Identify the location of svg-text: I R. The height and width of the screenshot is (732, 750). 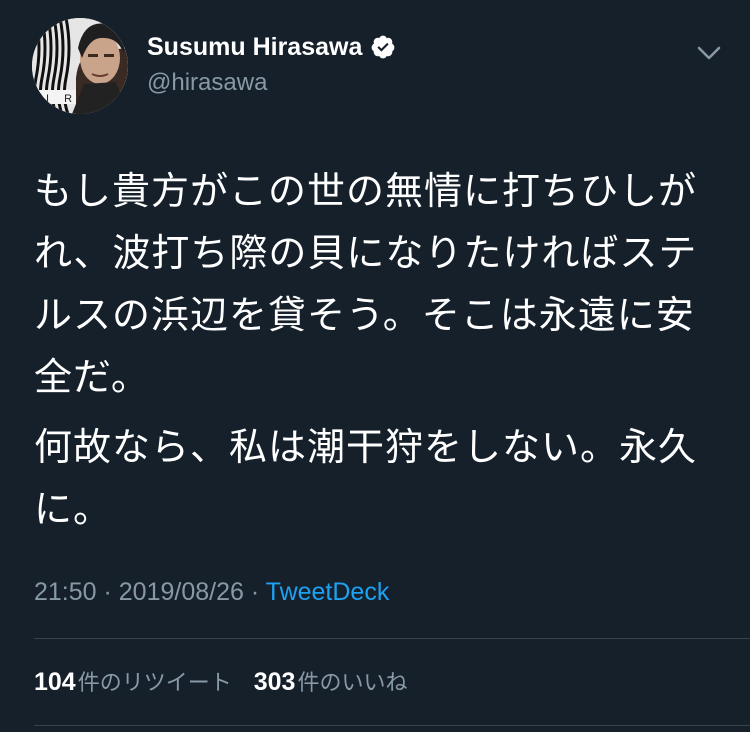
(62, 99).